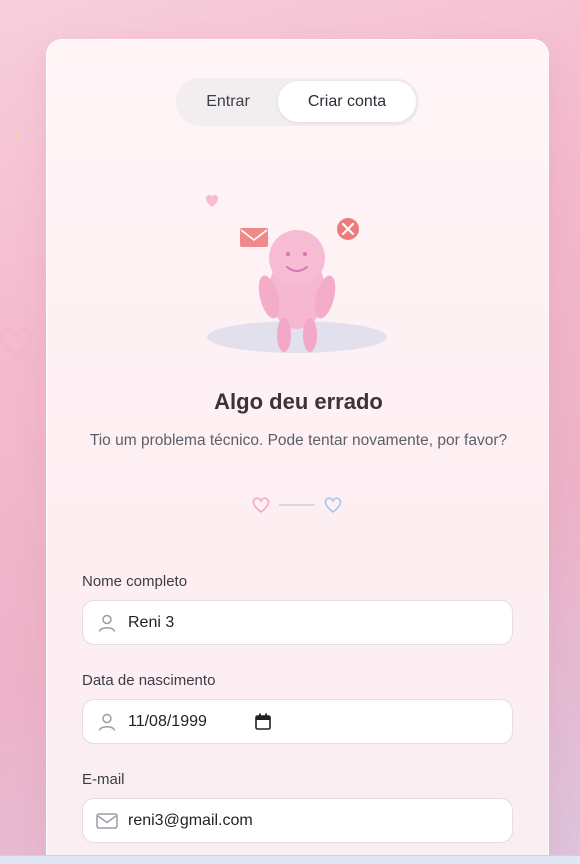 The width and height of the screenshot is (580, 864). What do you see at coordinates (290, 859) in the screenshot?
I see `bottom-strip` at bounding box center [290, 859].